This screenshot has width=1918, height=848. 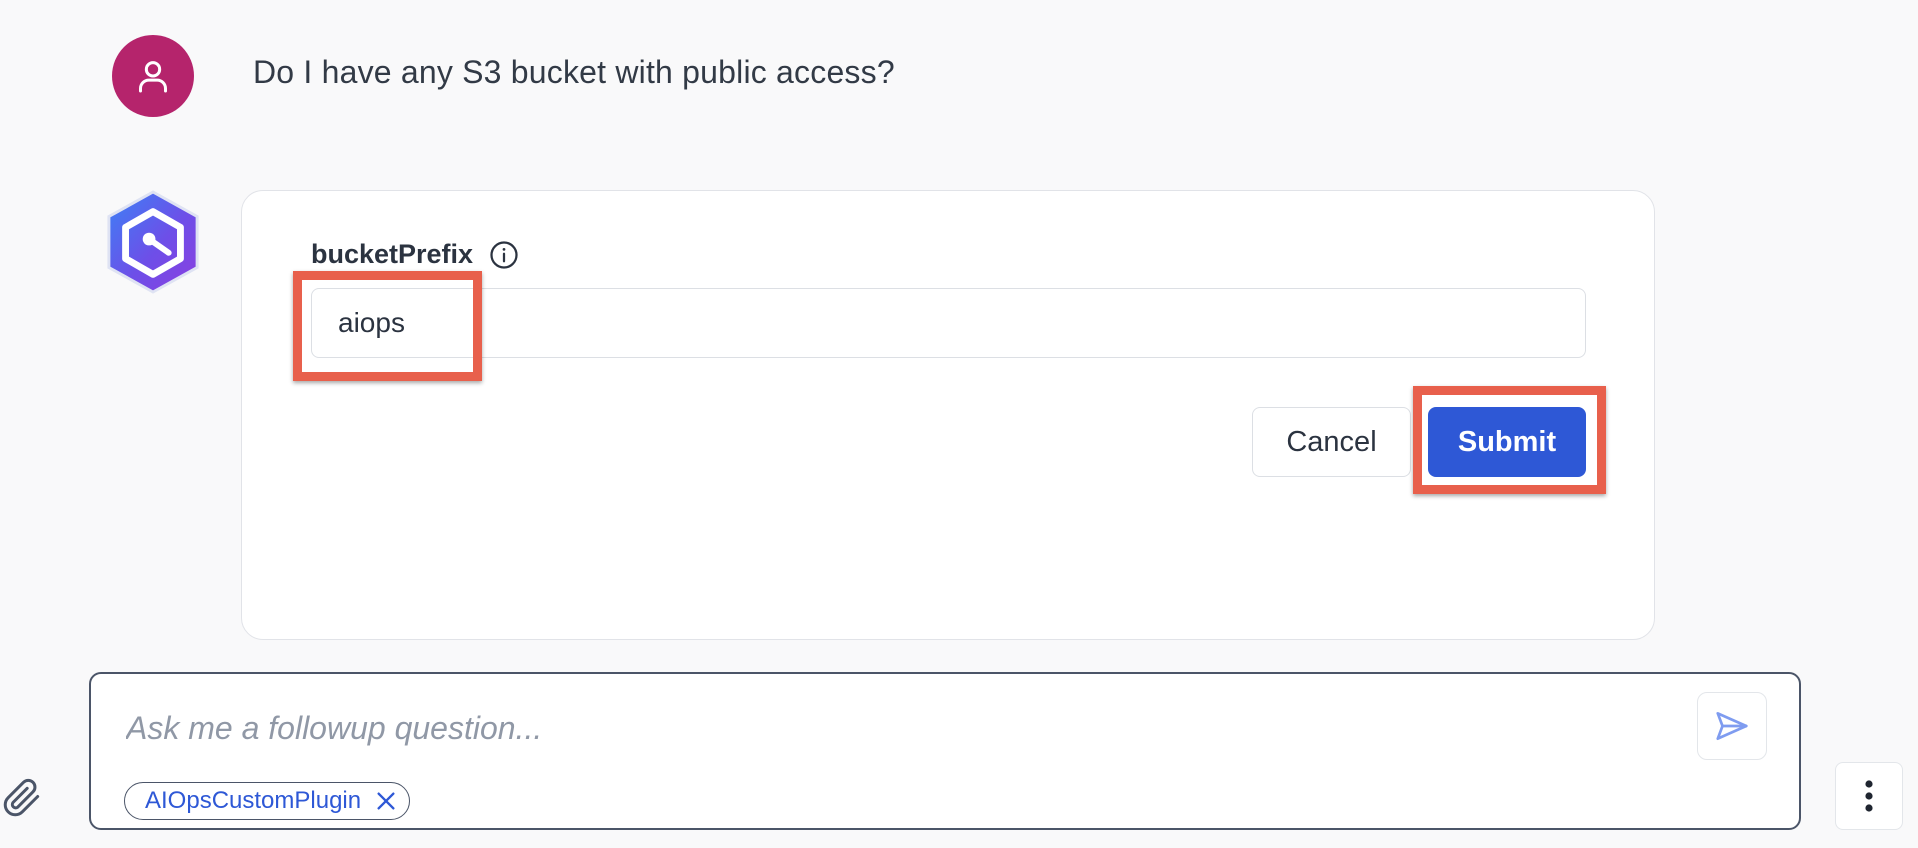 I want to click on send-icon, so click(x=1732, y=726).